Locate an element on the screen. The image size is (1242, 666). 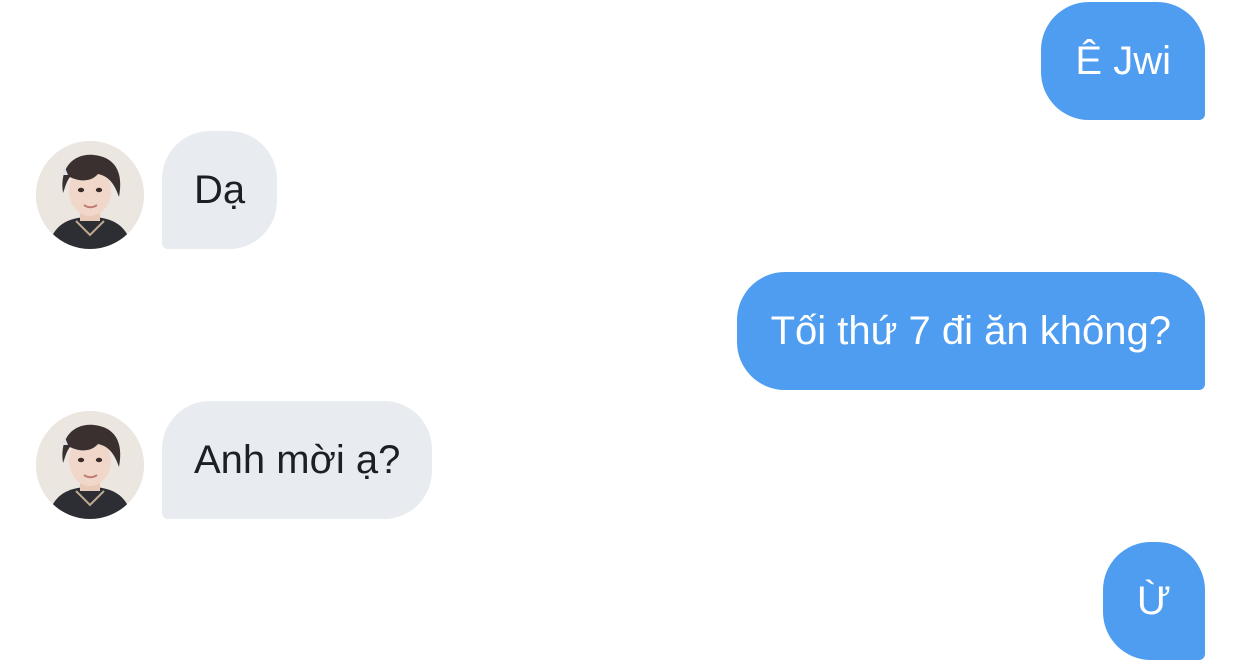
outgoing-message-bubble: Ê Jwi is located at coordinates (1123, 61).